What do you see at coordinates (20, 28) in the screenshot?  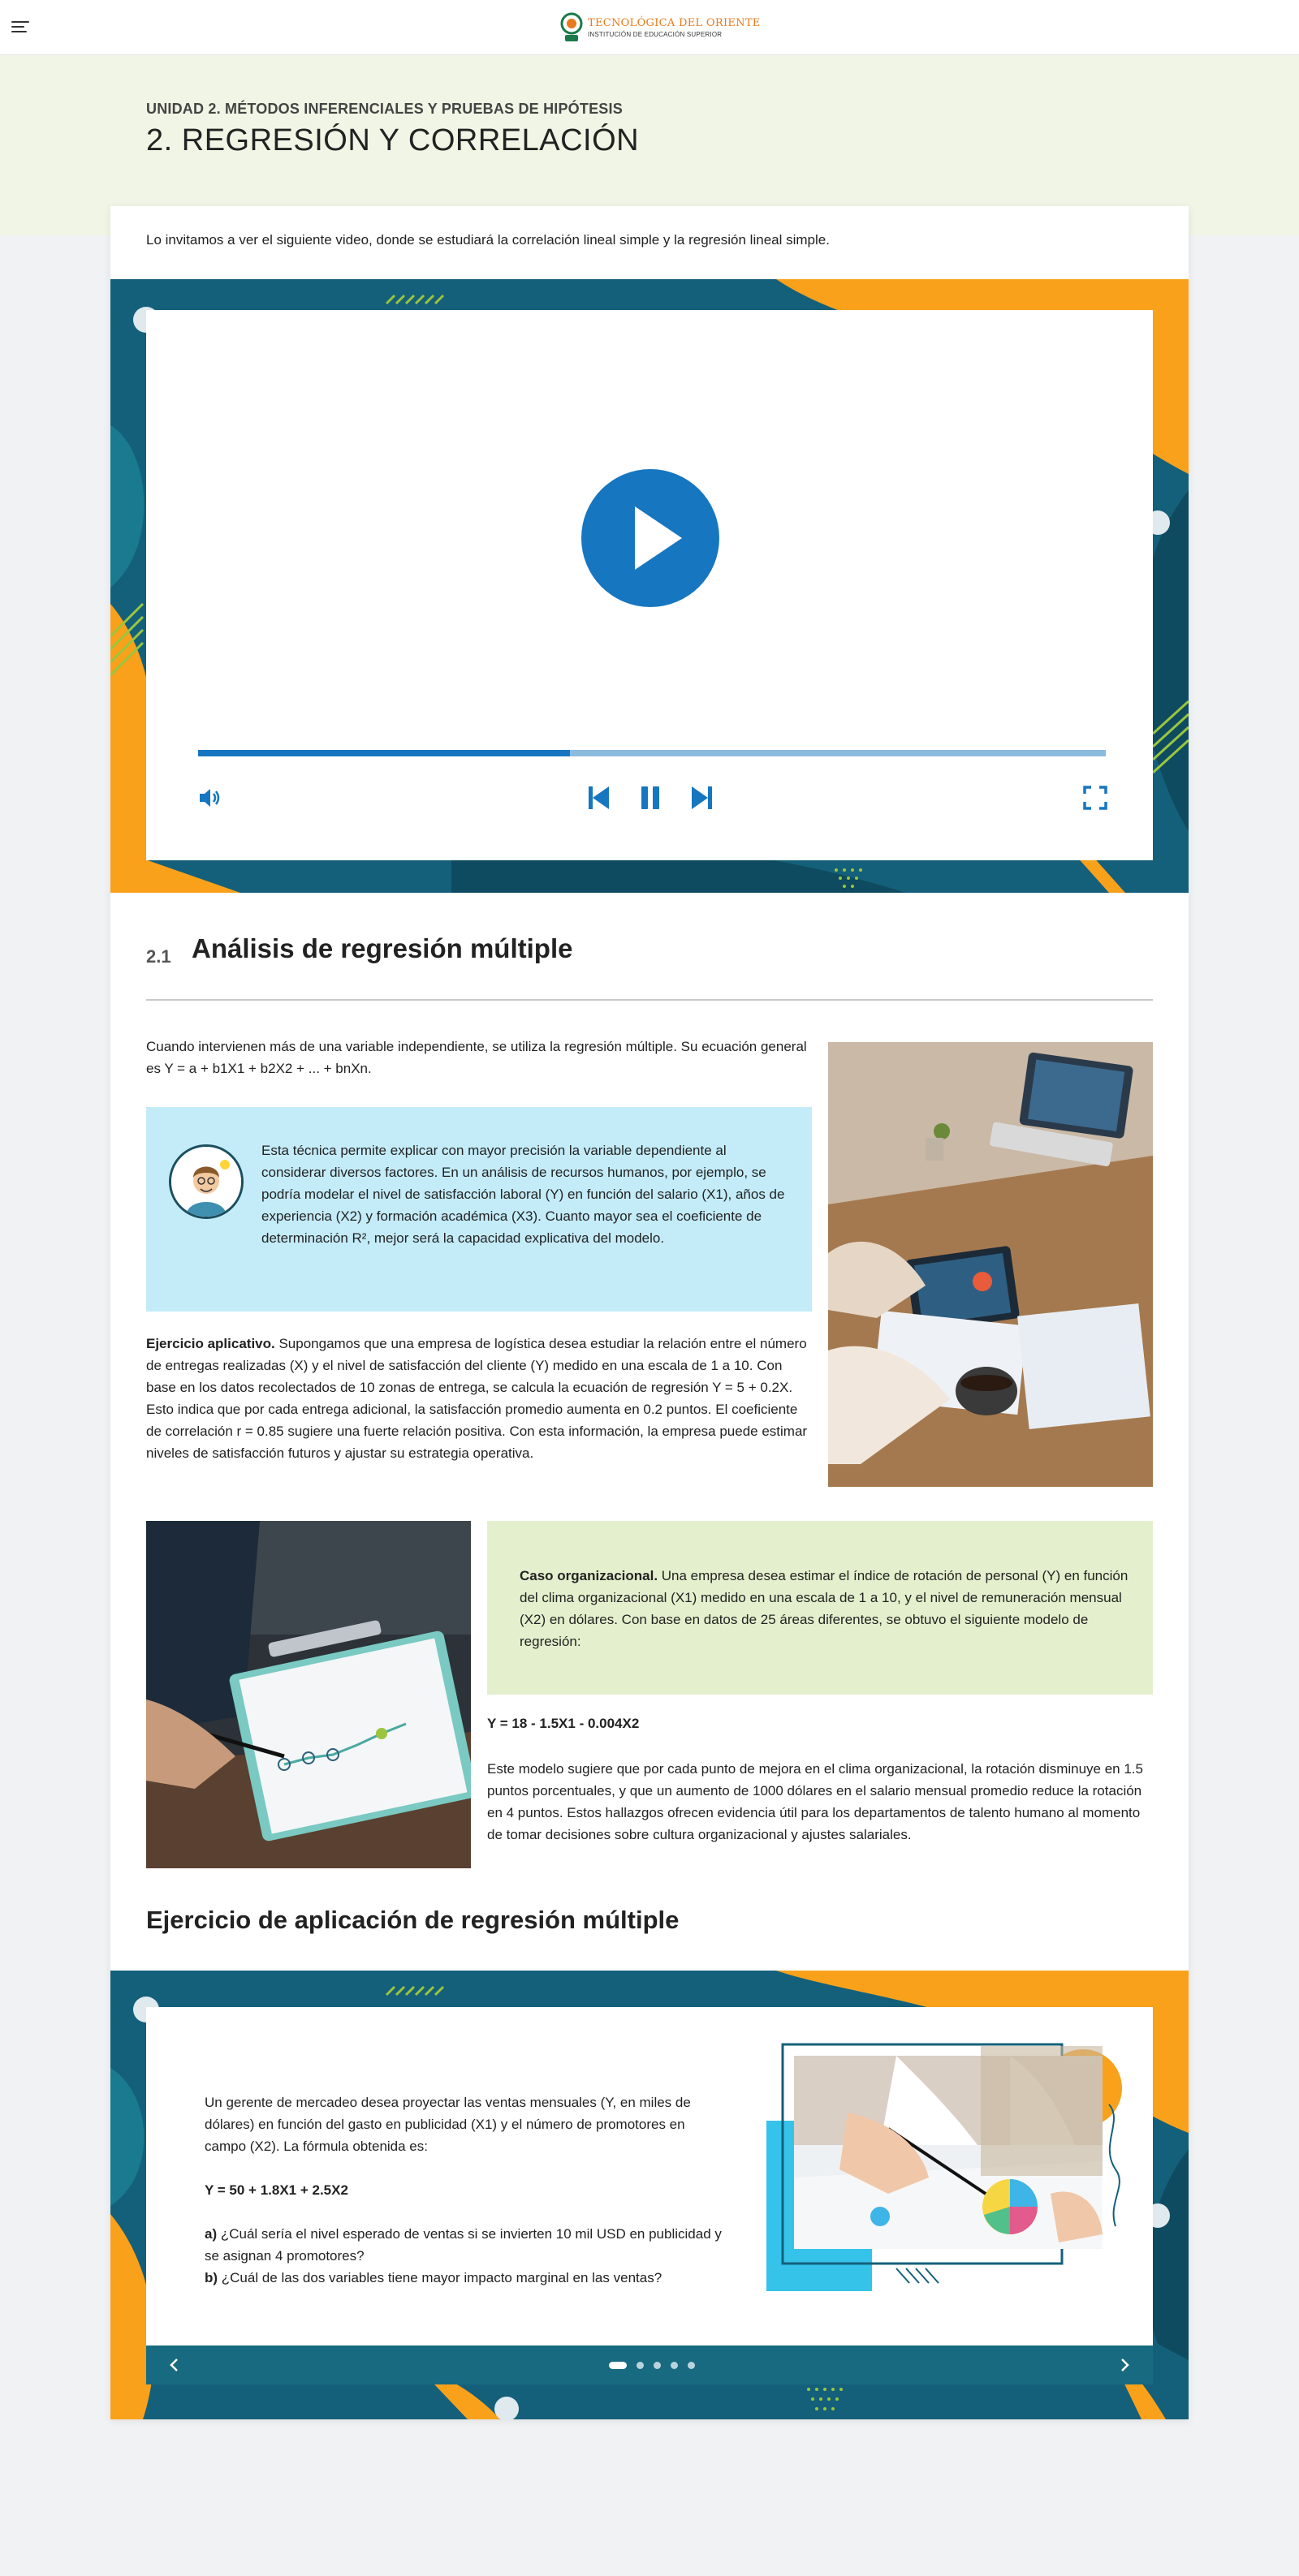 I see `hamburger-menu-icon` at bounding box center [20, 28].